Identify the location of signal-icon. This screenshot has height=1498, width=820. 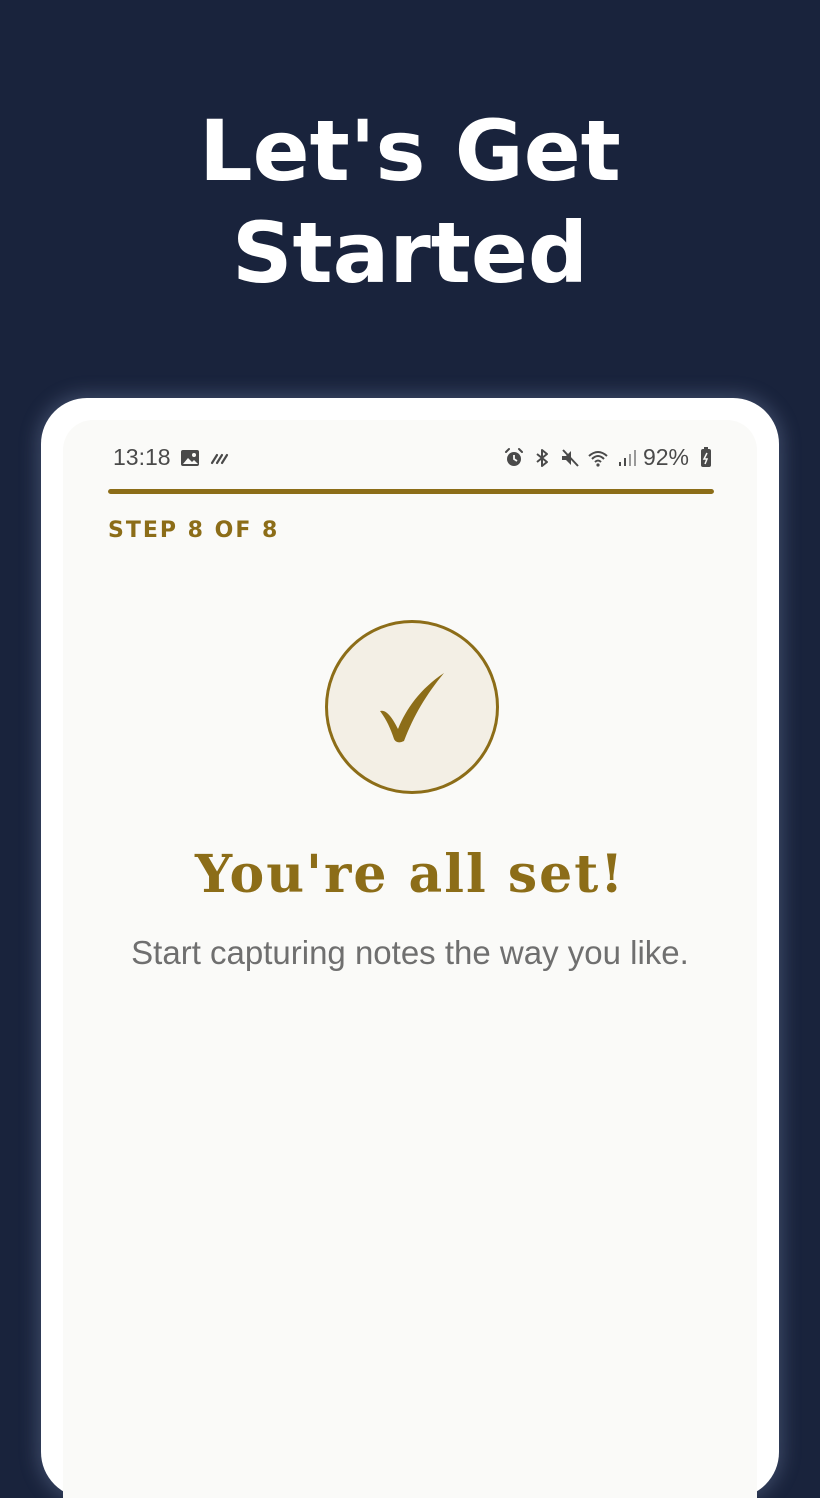
(626, 458).